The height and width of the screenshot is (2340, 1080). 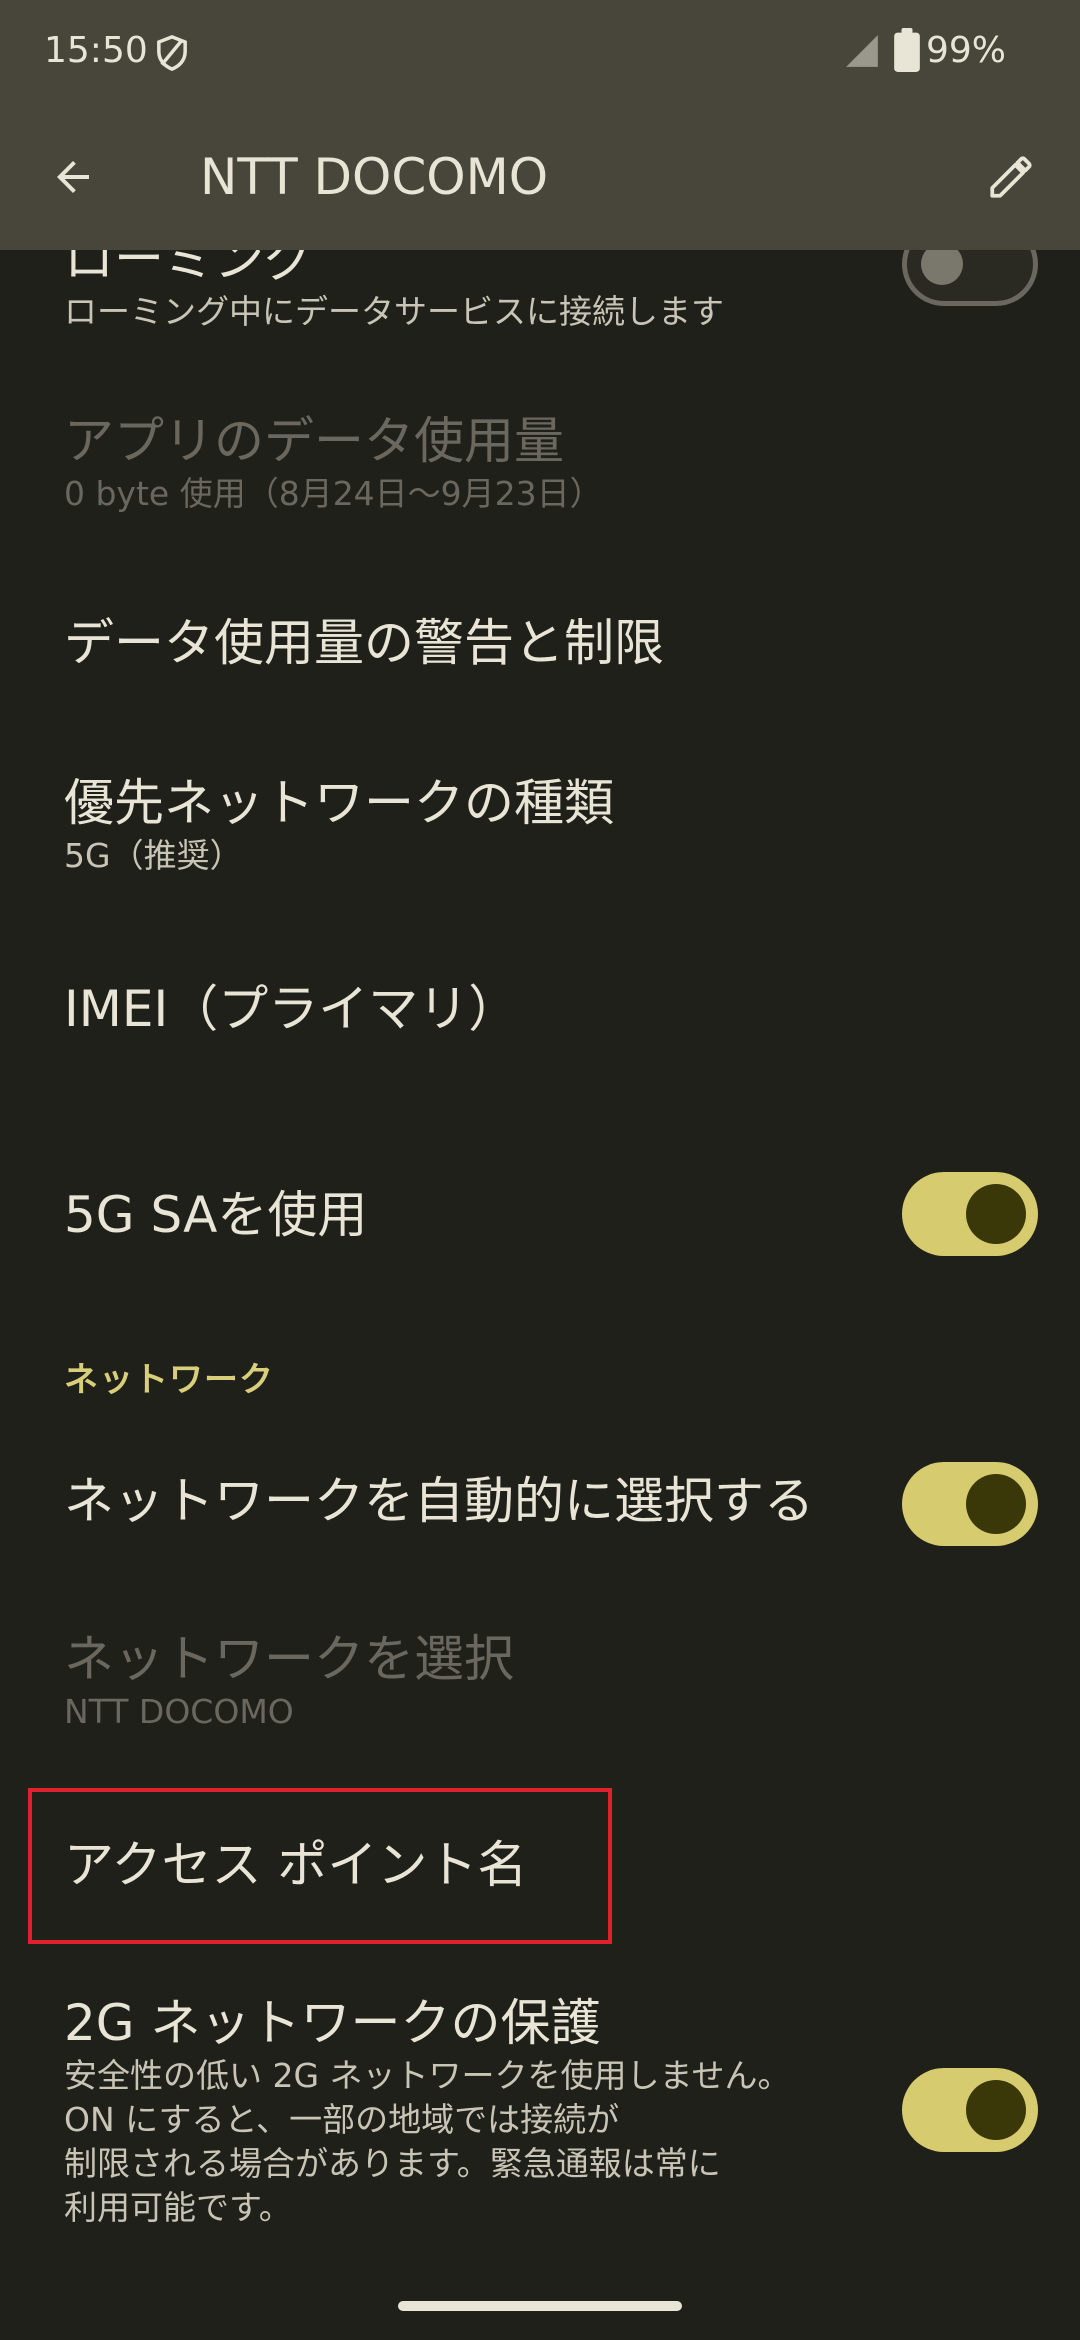 I want to click on auto-select-network-toggle, so click(x=970, y=1504).